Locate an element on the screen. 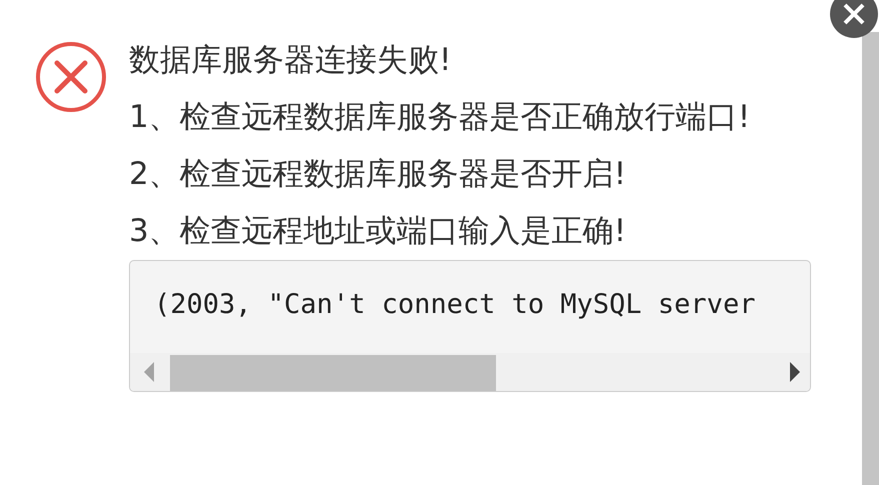 The image size is (879, 485). error-detail: (2003, "Can't connect to MySQL server is located at coordinates (454, 305).